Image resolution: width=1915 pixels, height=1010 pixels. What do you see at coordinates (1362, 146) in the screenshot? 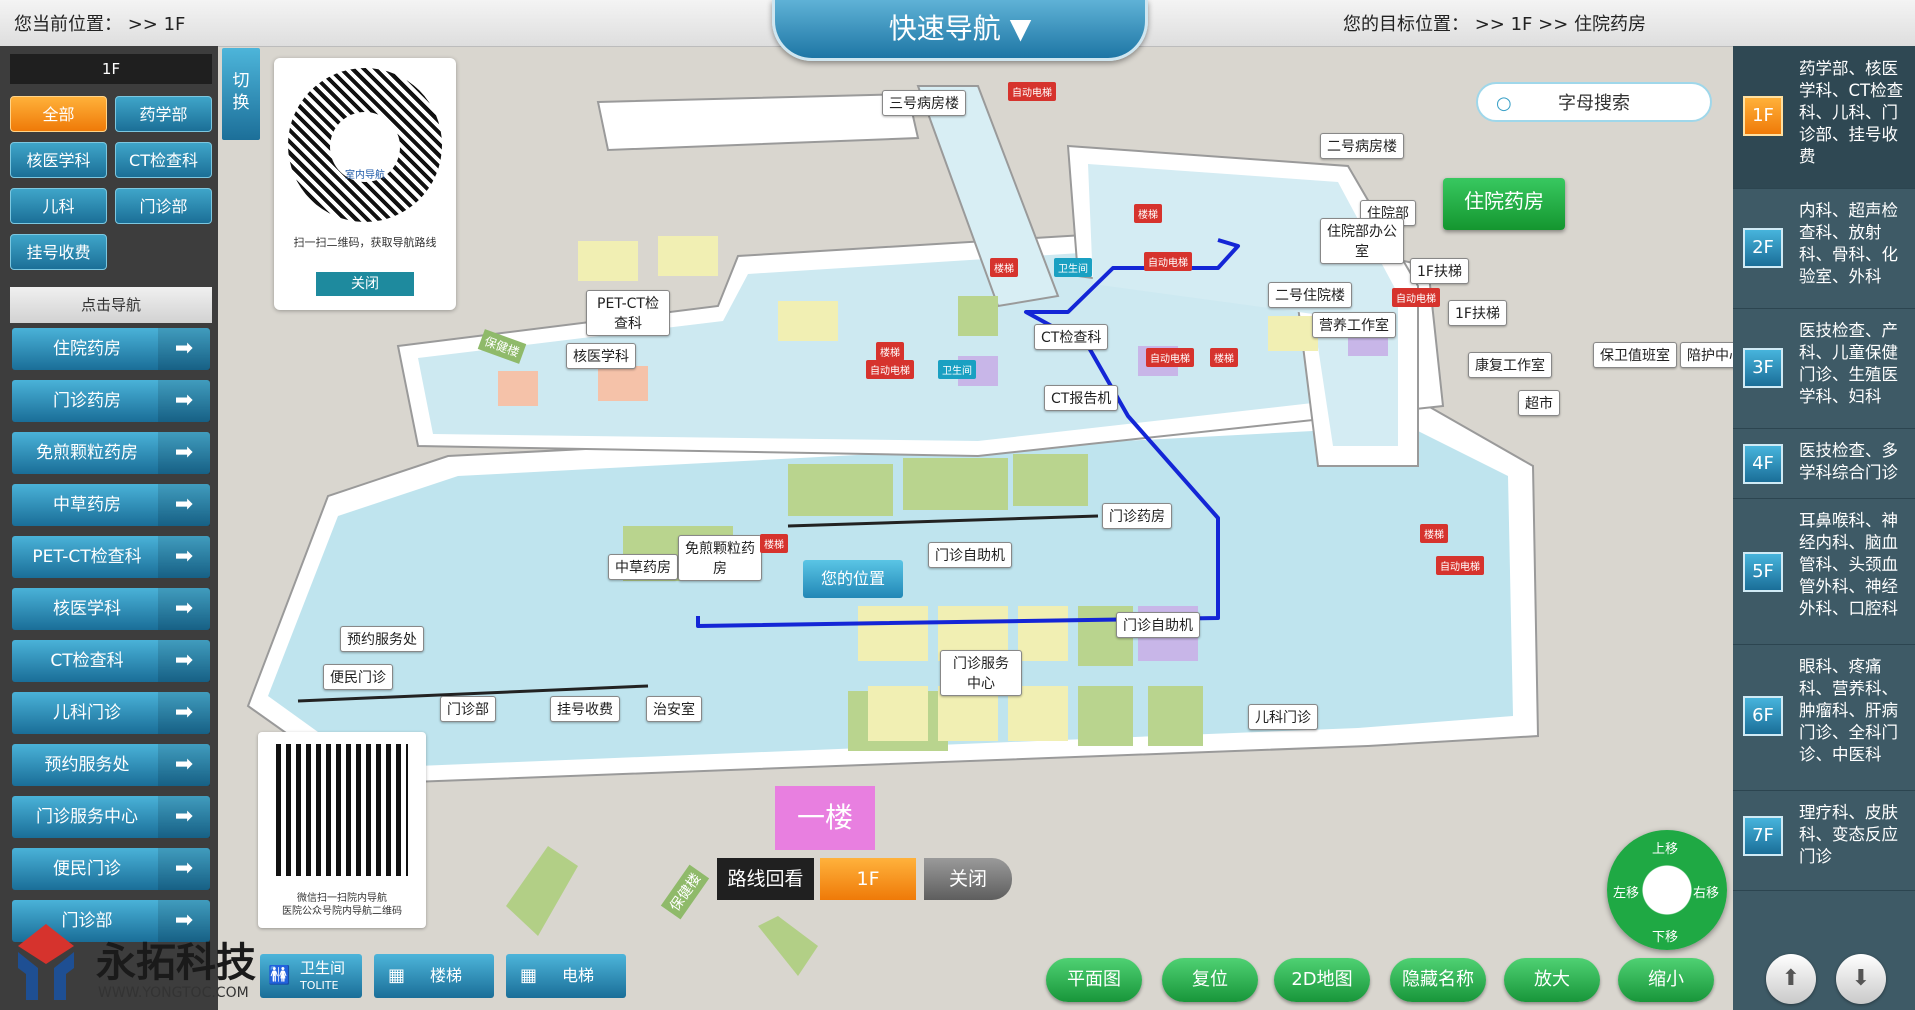
I see `map-label-building-2: 二号病房楼` at bounding box center [1362, 146].